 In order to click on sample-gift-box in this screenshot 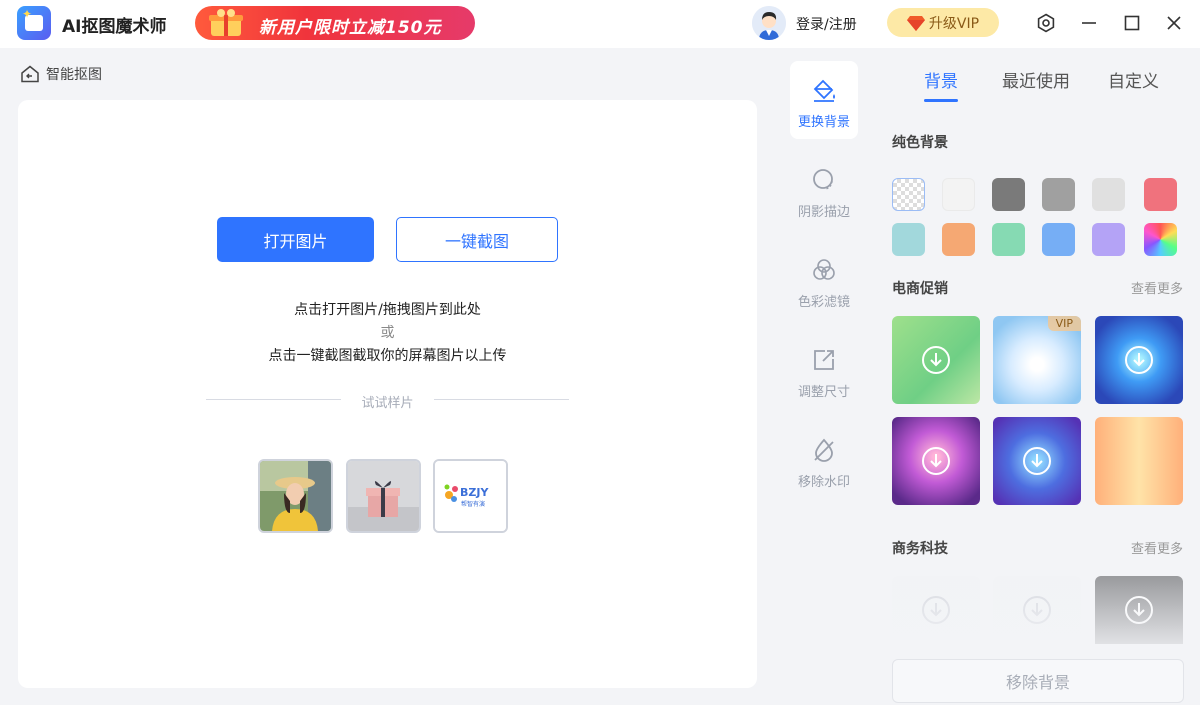, I will do `click(383, 496)`.